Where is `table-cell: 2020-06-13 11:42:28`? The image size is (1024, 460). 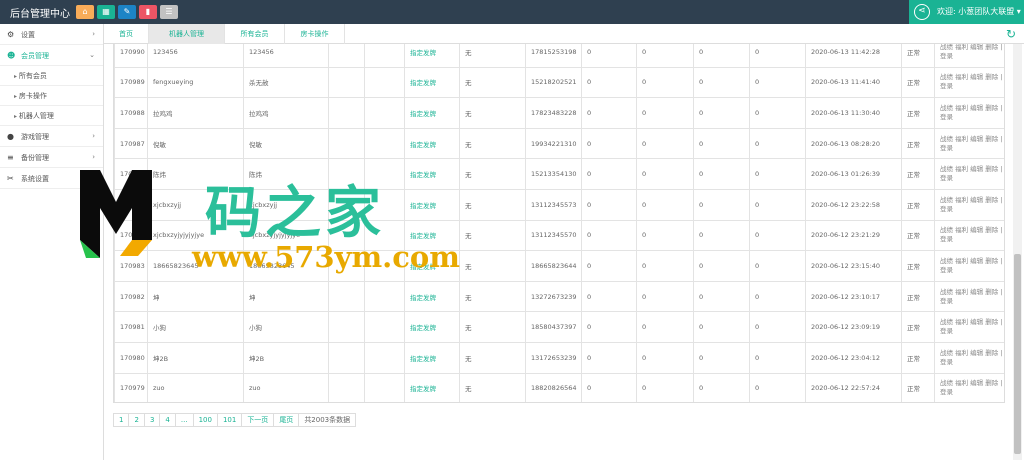 table-cell: 2020-06-13 11:42:28 is located at coordinates (853, 56).